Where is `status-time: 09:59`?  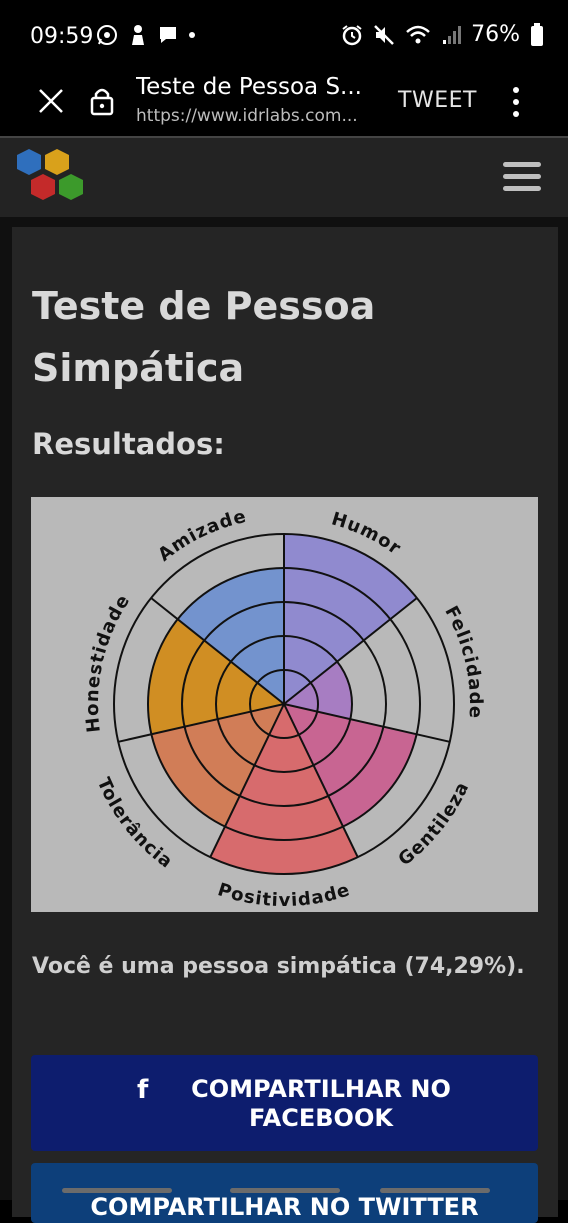 status-time: 09:59 is located at coordinates (62, 36).